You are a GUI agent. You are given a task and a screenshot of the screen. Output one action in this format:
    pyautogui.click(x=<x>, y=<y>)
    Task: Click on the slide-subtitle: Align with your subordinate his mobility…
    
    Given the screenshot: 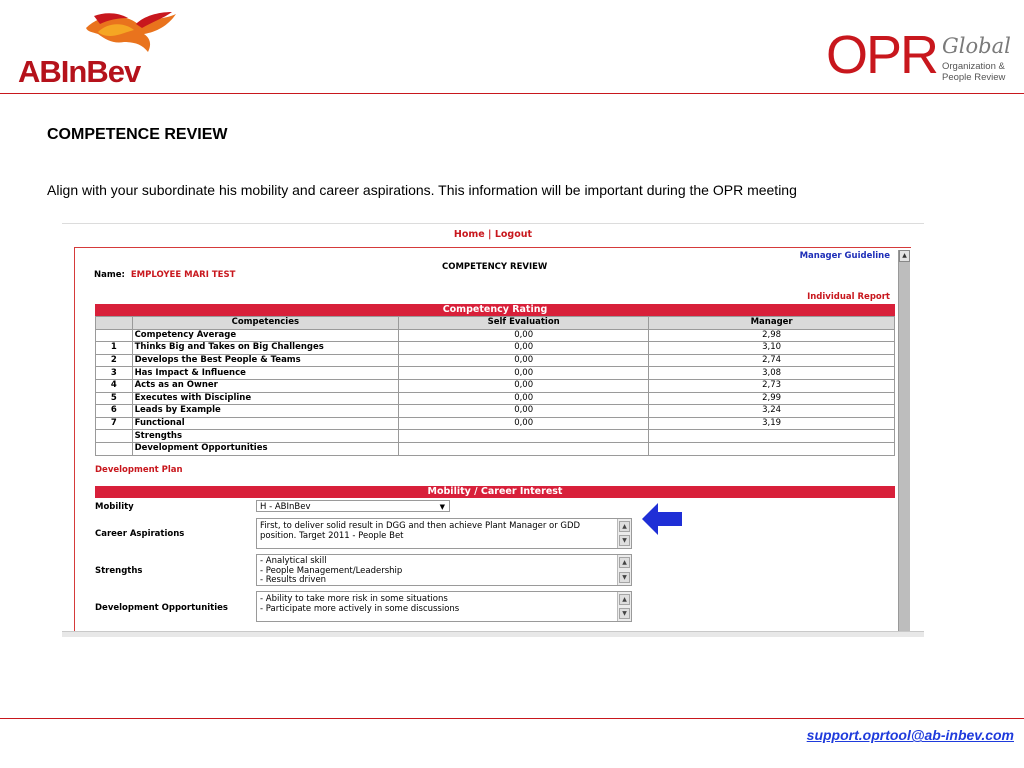 What is the action you would take?
    pyautogui.click(x=422, y=190)
    